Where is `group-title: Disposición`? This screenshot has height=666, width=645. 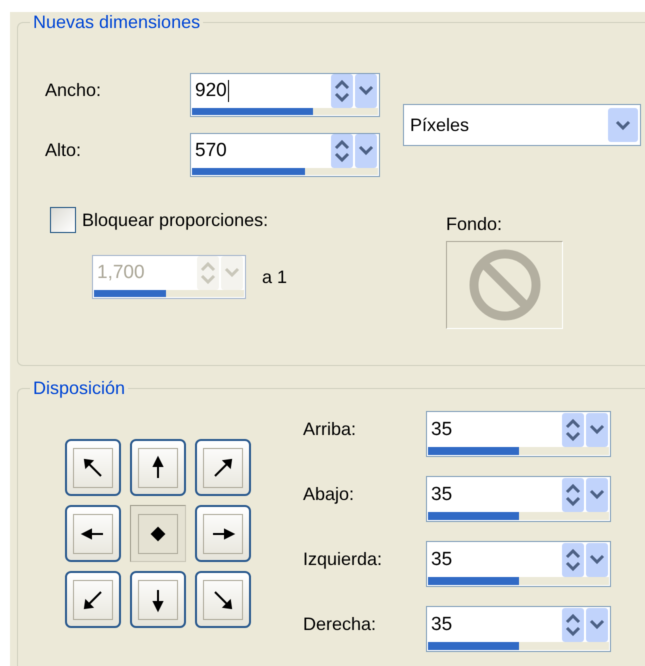 group-title: Disposición is located at coordinates (79, 388).